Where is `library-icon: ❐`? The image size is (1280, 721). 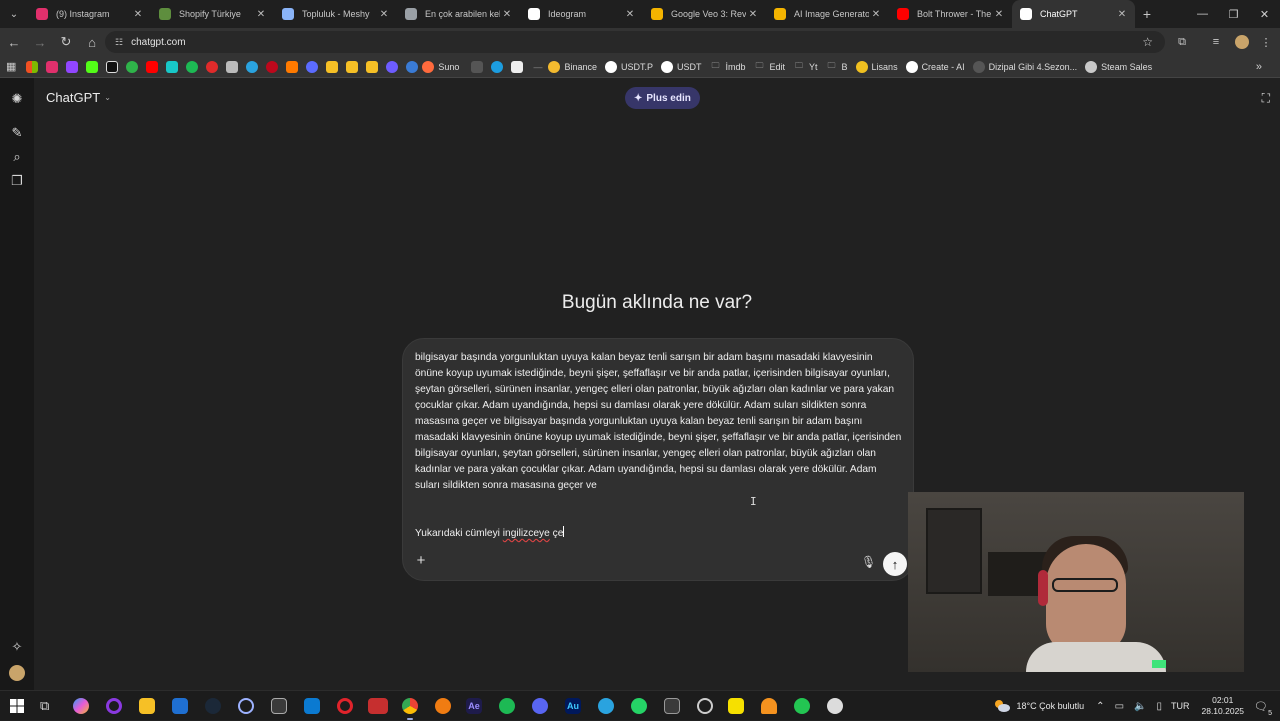
library-icon: ❐ is located at coordinates (17, 181).